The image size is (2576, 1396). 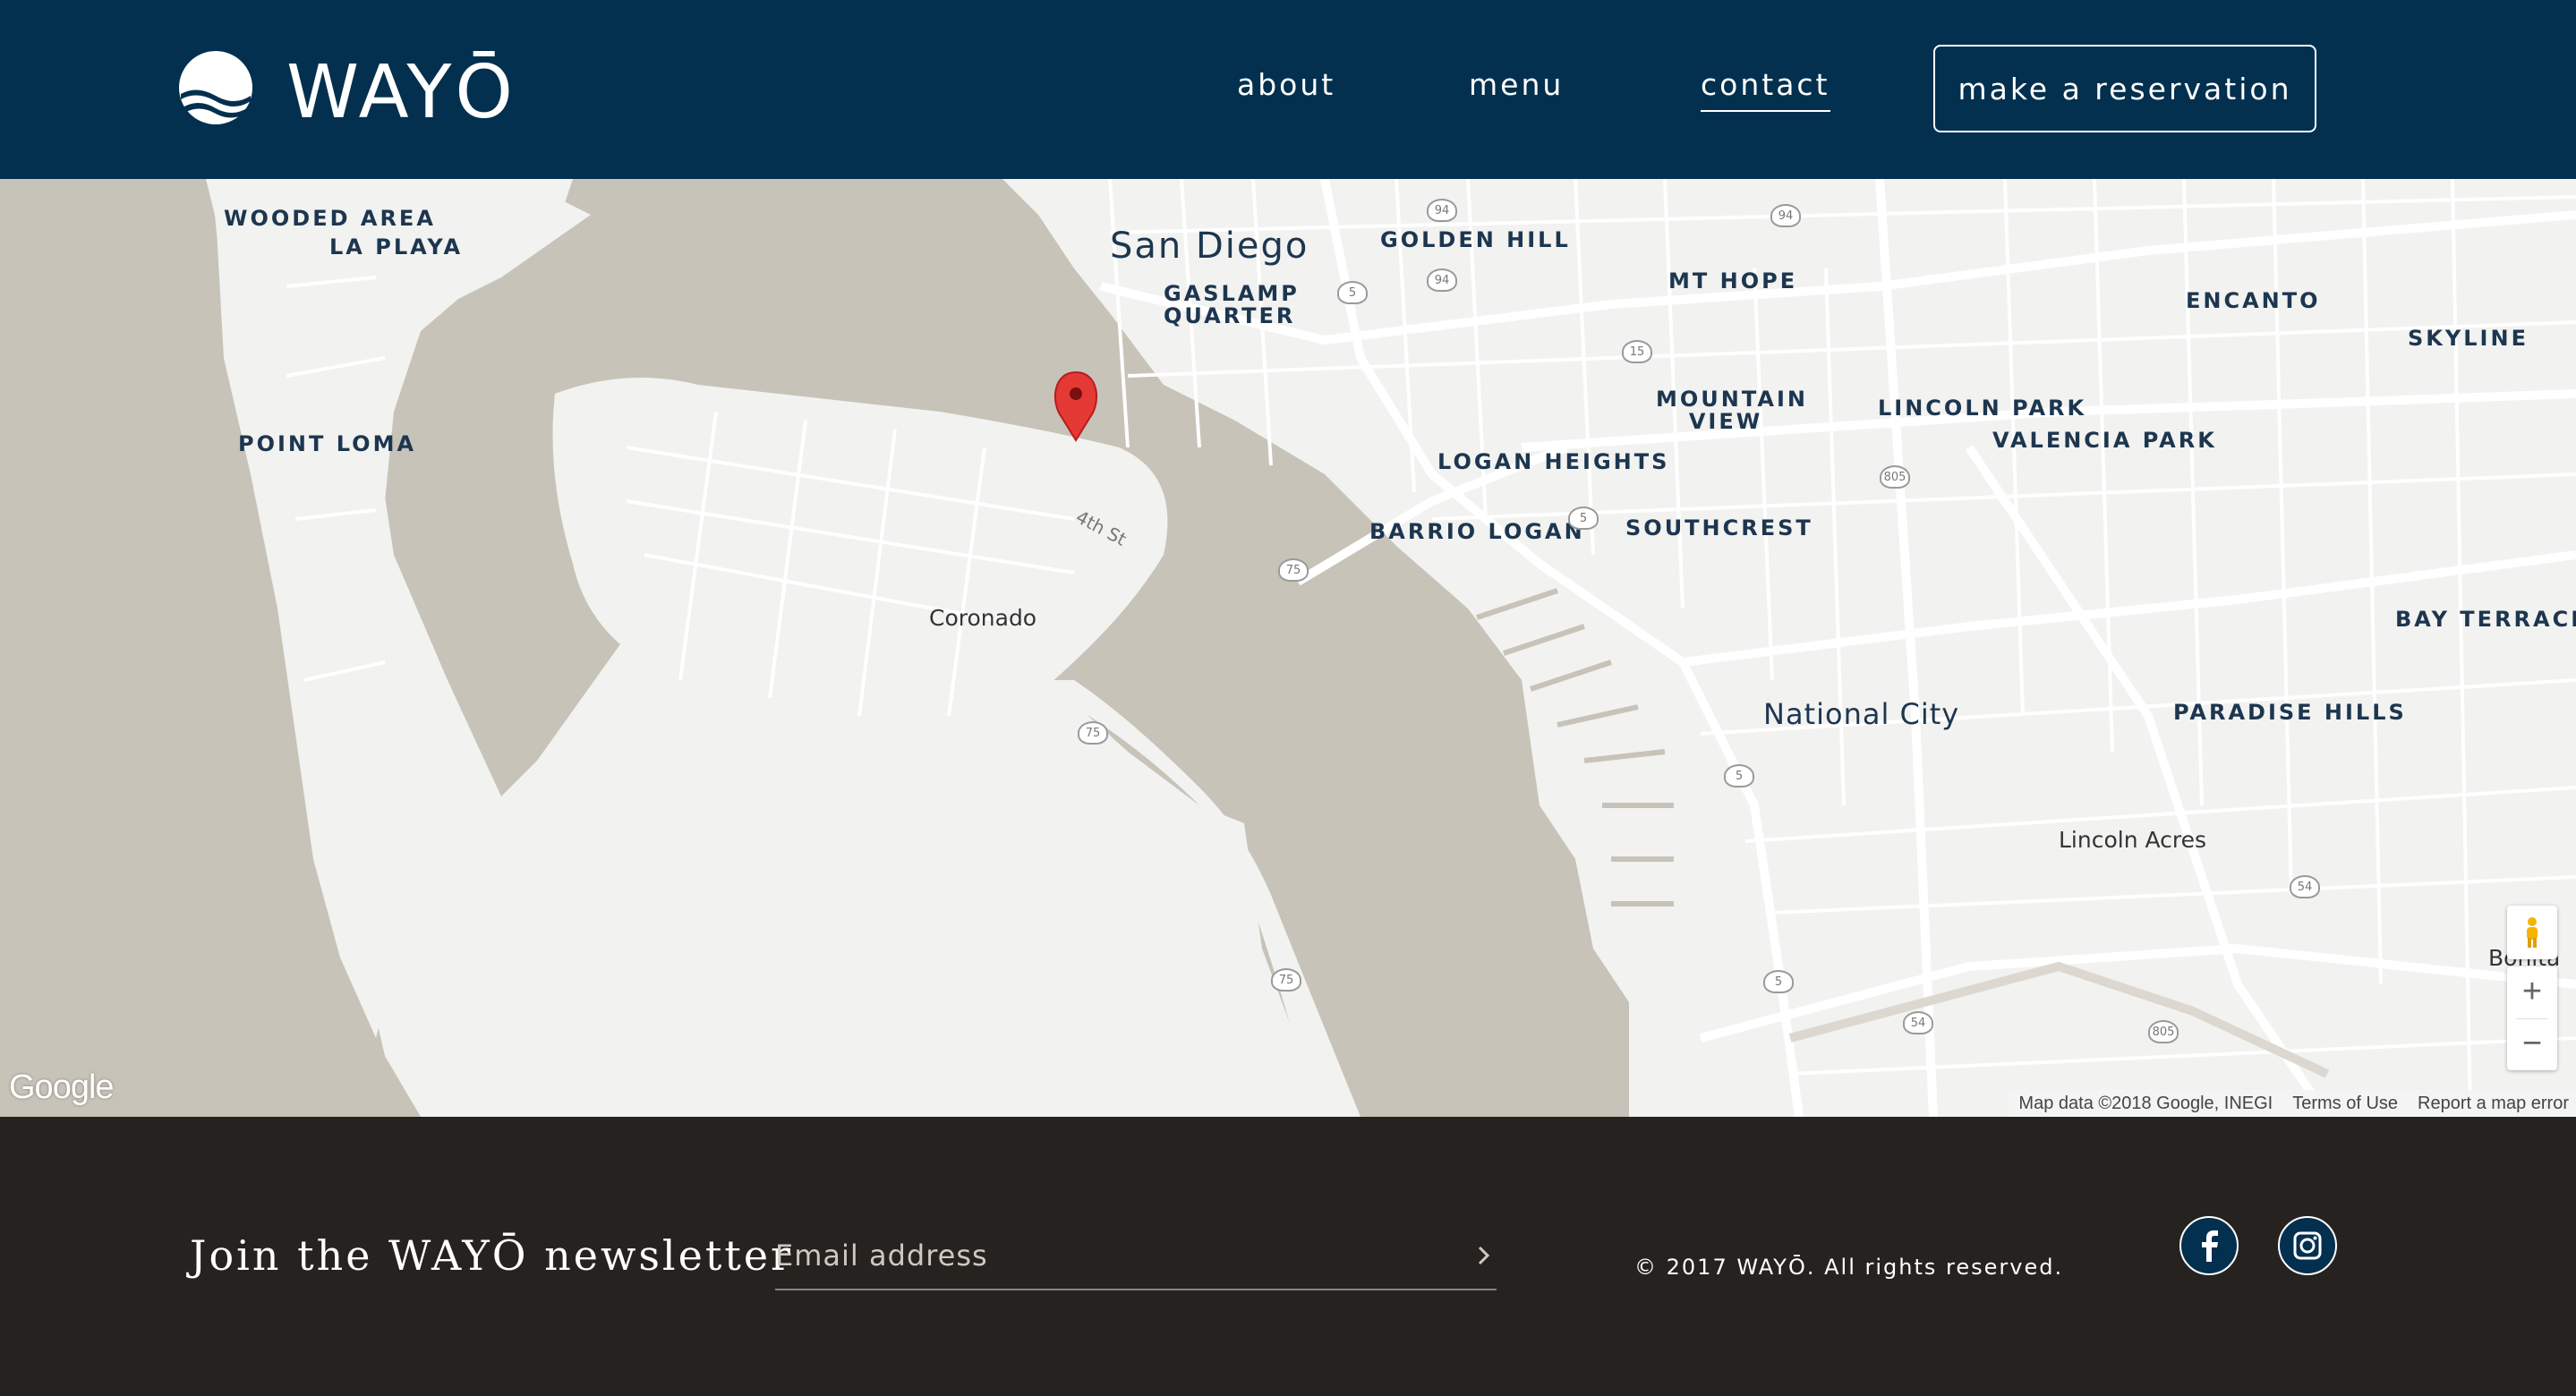 What do you see at coordinates (1719, 528) in the screenshot?
I see `map-label-southcrest: SOUTHCREST` at bounding box center [1719, 528].